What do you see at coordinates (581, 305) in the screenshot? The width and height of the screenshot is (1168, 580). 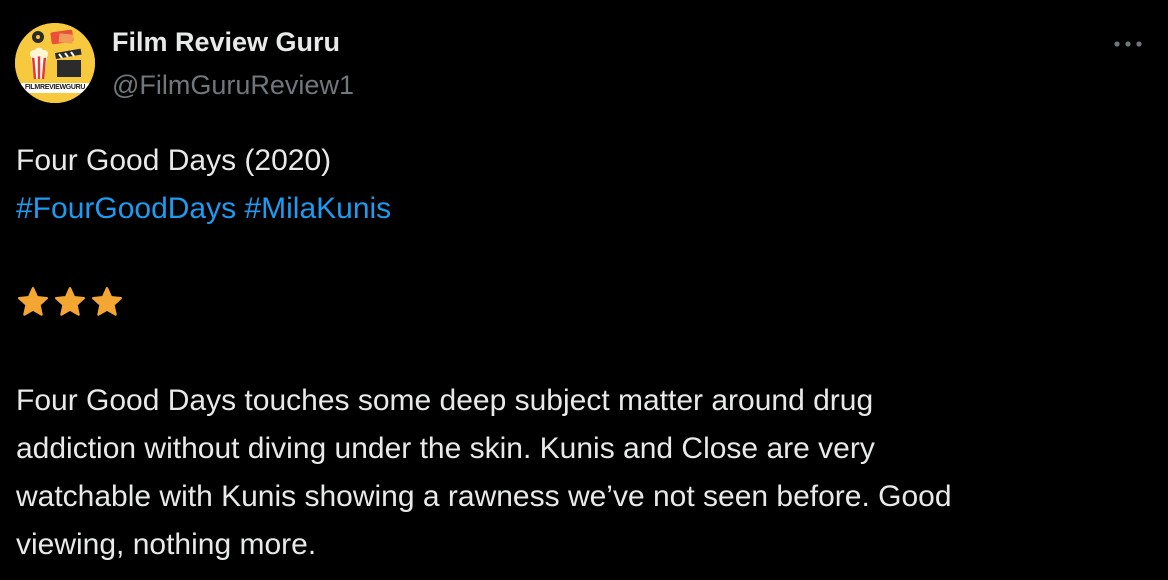 I see `star-rating` at bounding box center [581, 305].